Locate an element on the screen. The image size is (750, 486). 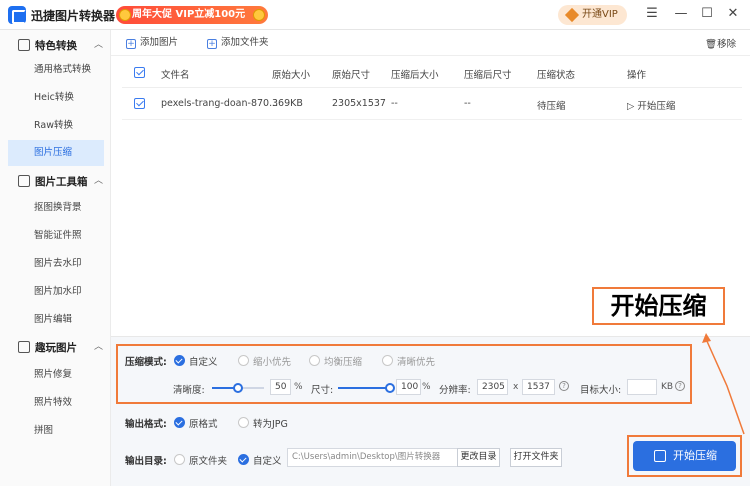
resolution-separator: x is located at coordinates (516, 387).